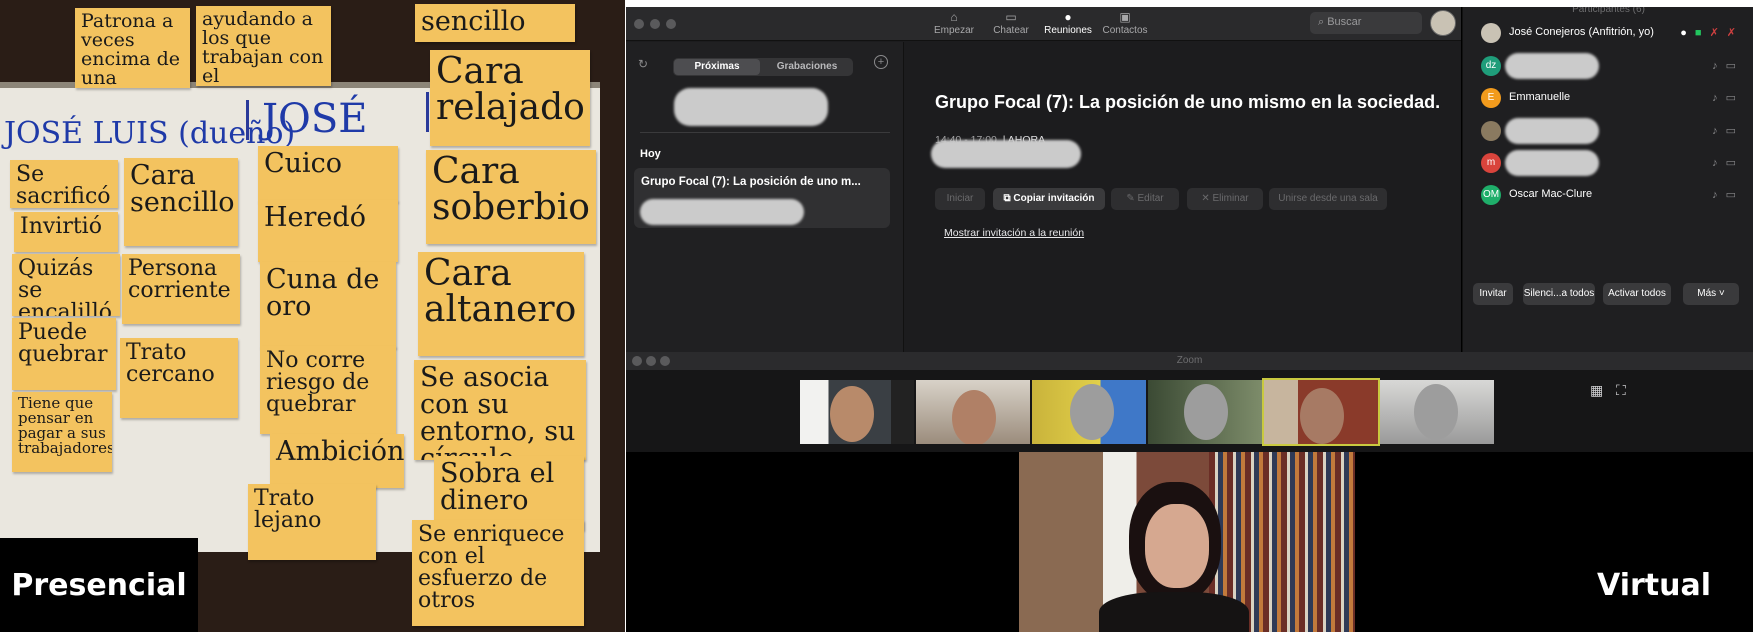  What do you see at coordinates (1125, 30) in the screenshot?
I see `nav-label: Contactos` at bounding box center [1125, 30].